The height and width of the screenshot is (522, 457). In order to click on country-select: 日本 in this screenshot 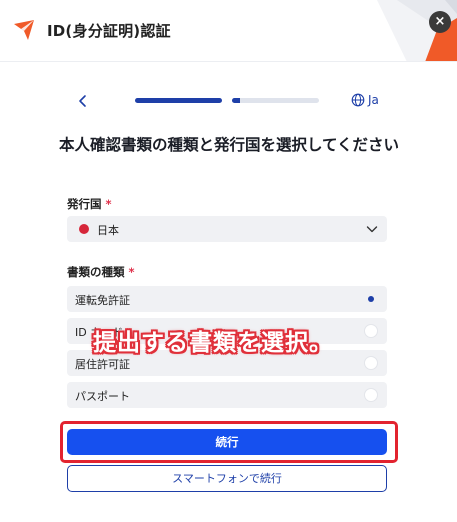, I will do `click(227, 229)`.